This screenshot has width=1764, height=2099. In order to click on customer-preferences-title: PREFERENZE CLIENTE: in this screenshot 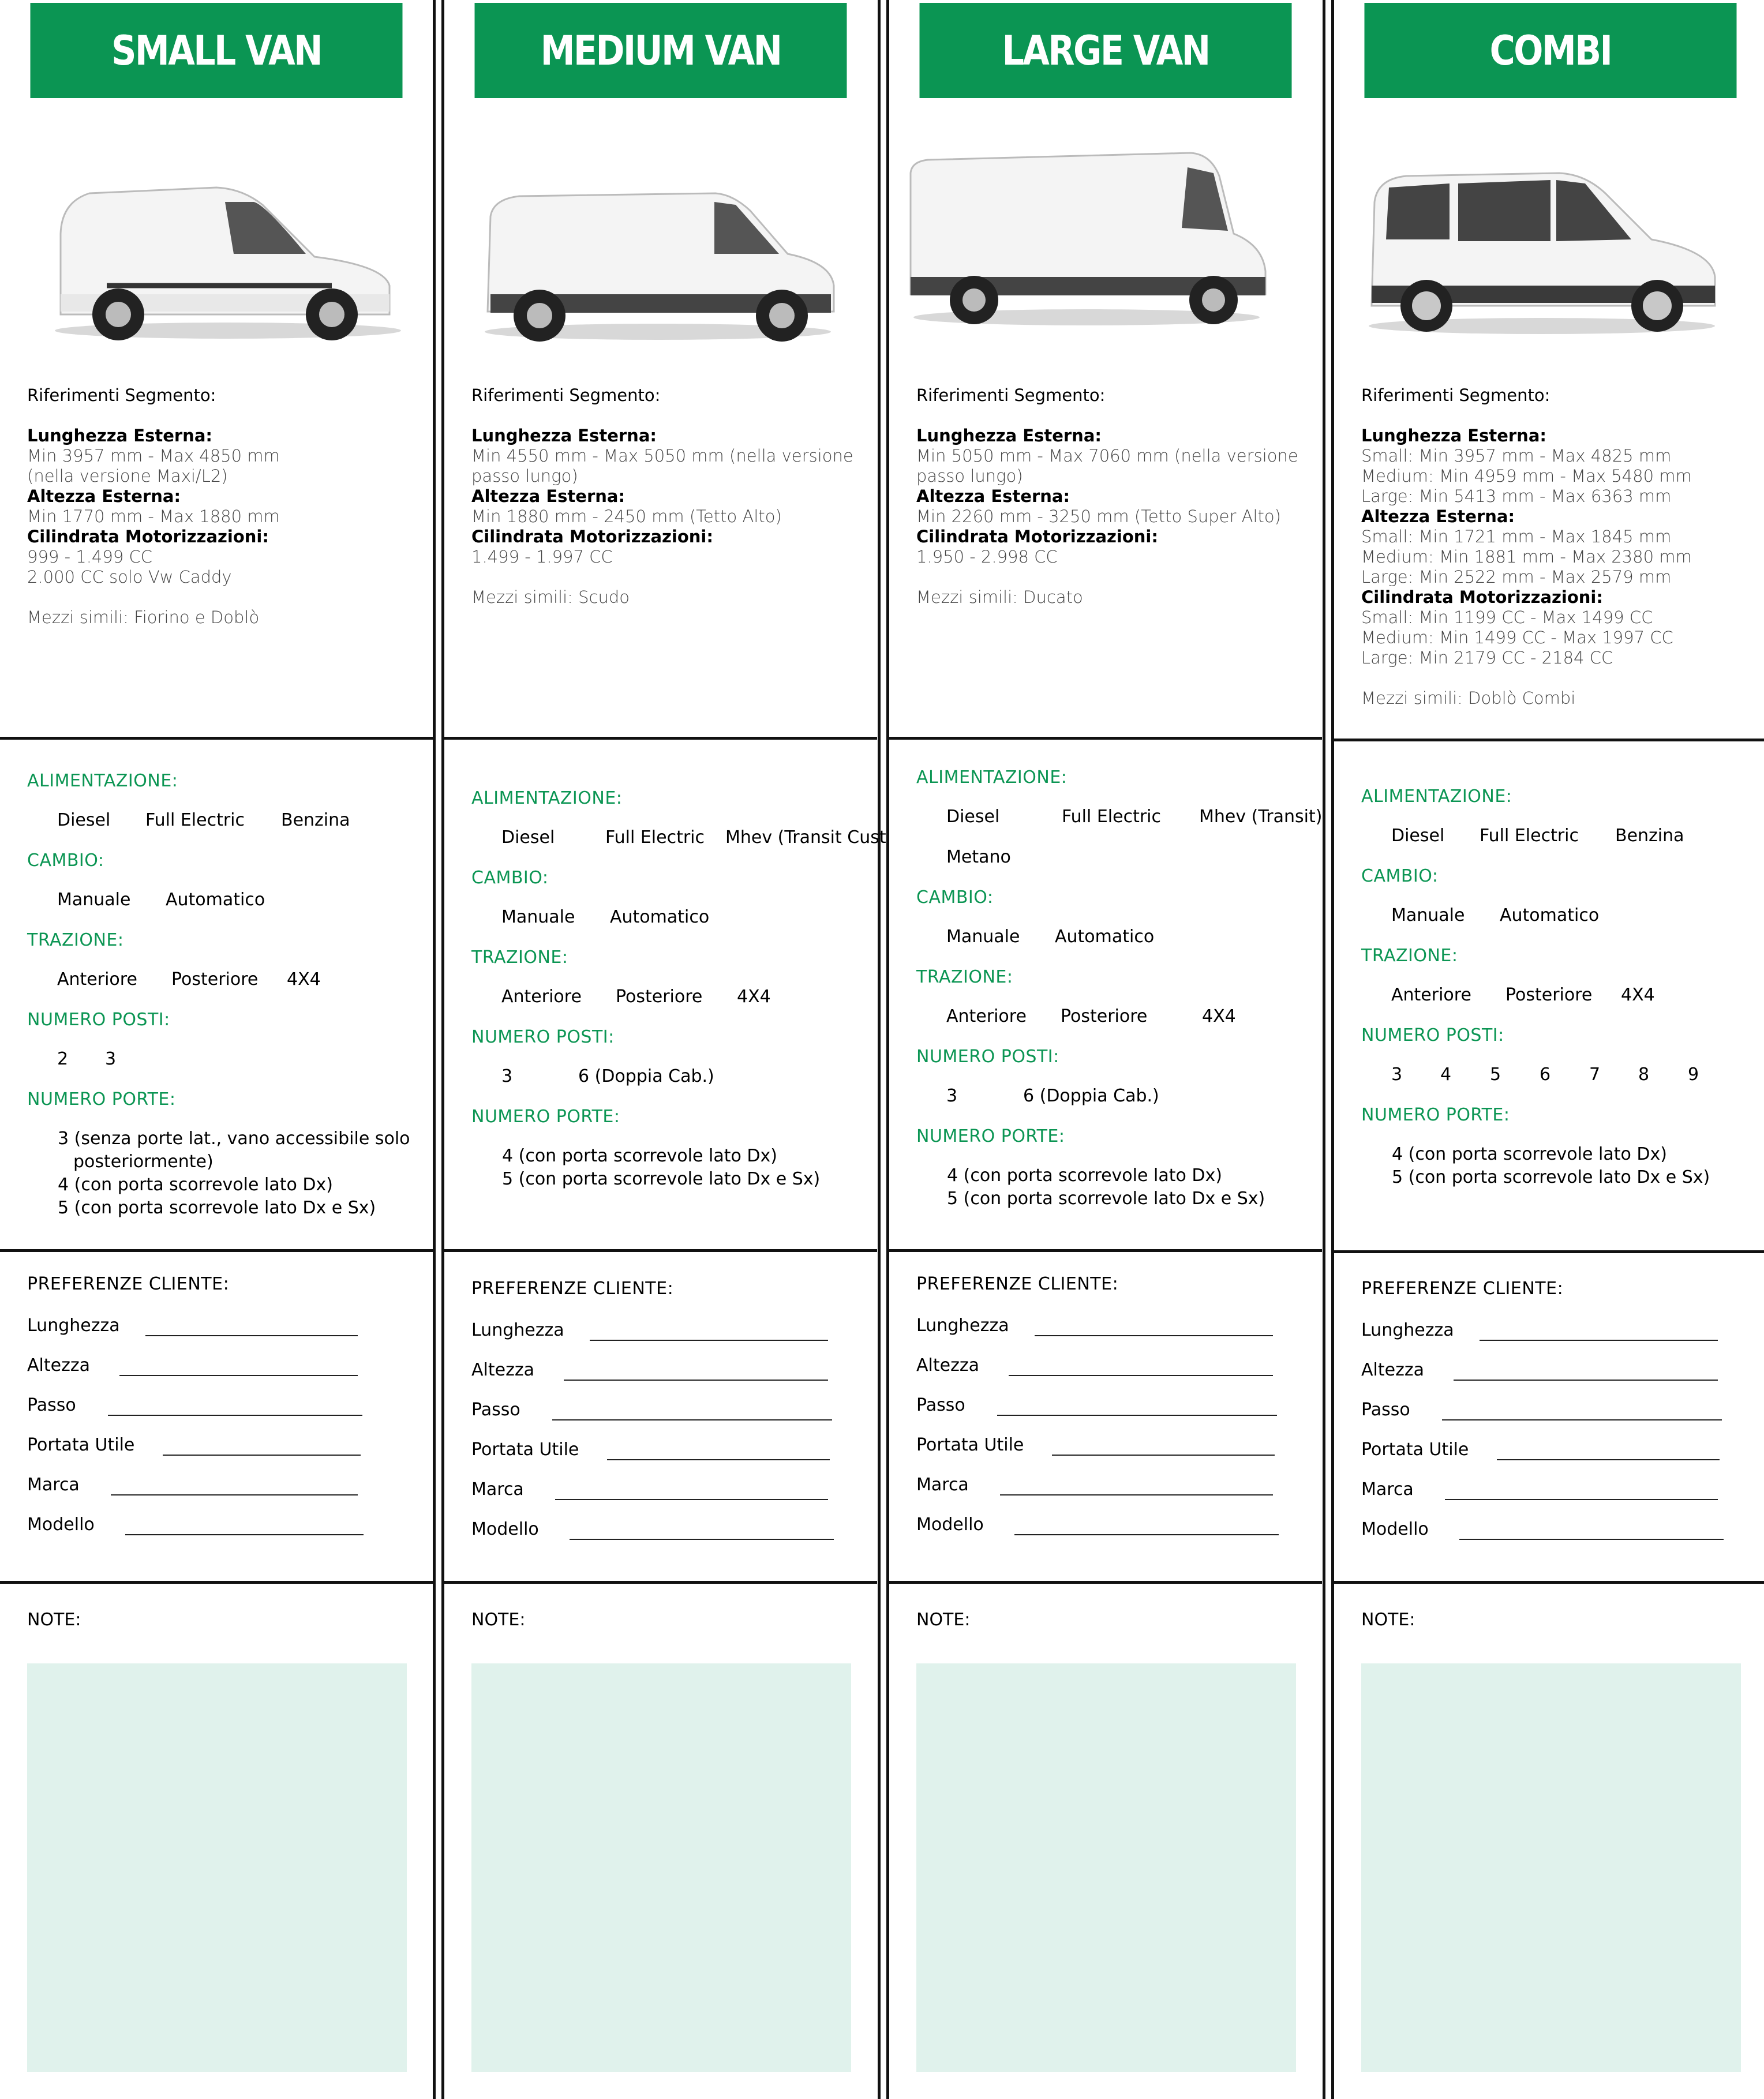, I will do `click(572, 1289)`.